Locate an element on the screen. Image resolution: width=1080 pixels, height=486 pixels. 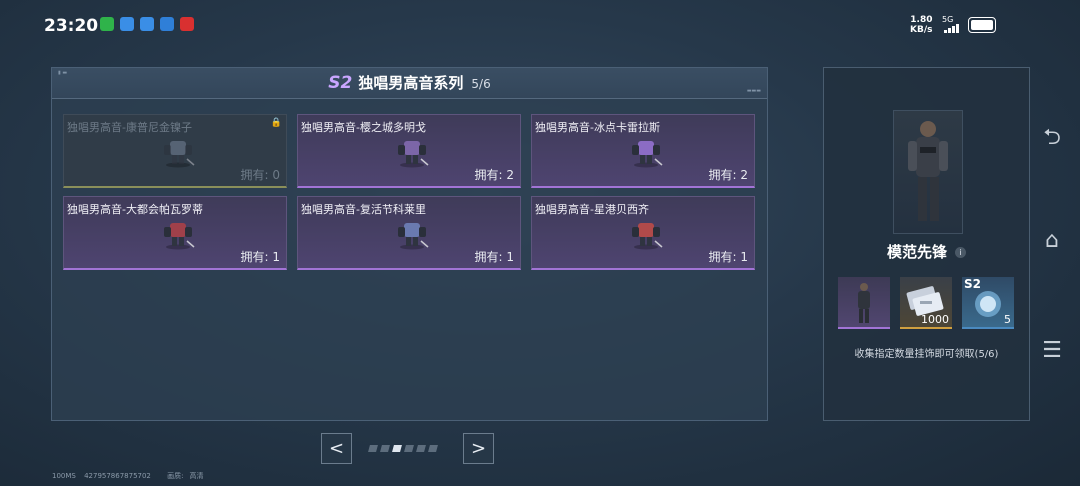
signal-icon is located at coordinates (951, 28).